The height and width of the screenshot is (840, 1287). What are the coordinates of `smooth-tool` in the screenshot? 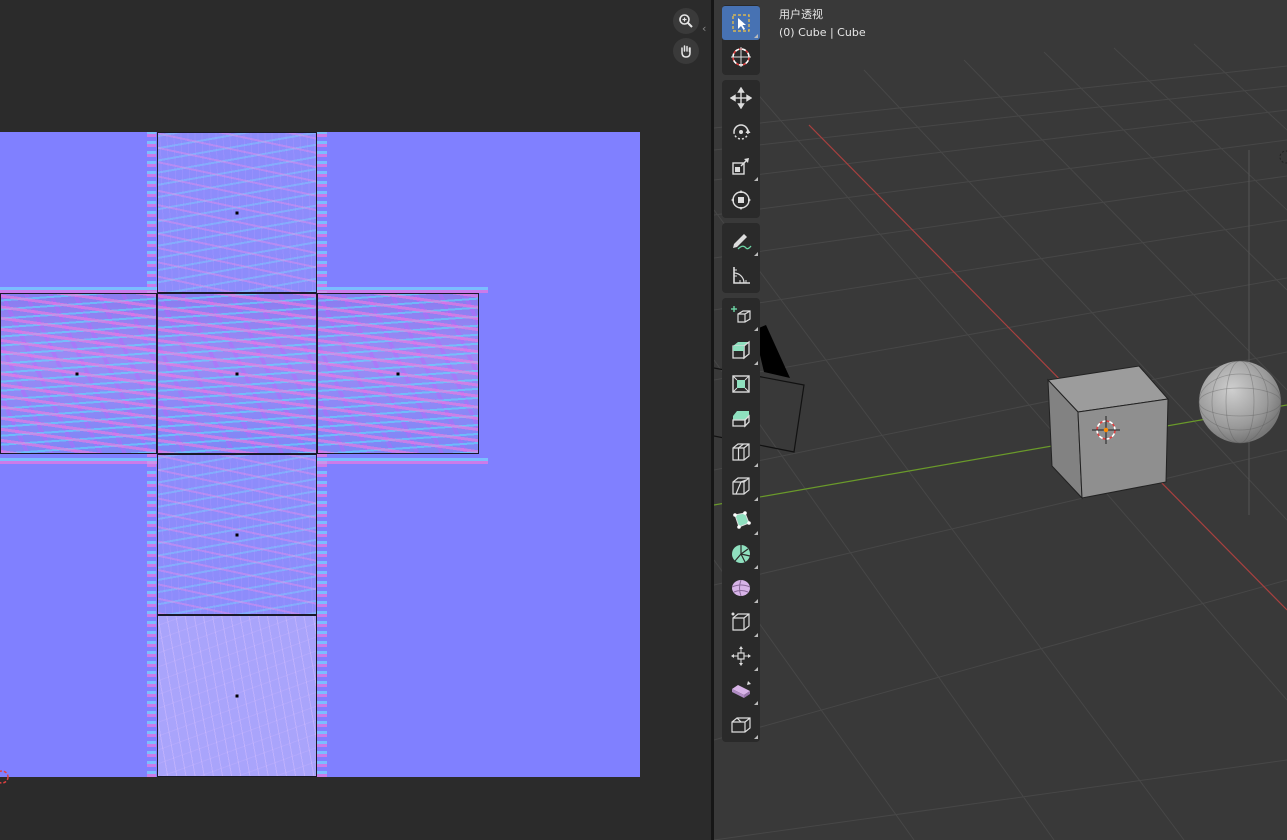 It's located at (741, 588).